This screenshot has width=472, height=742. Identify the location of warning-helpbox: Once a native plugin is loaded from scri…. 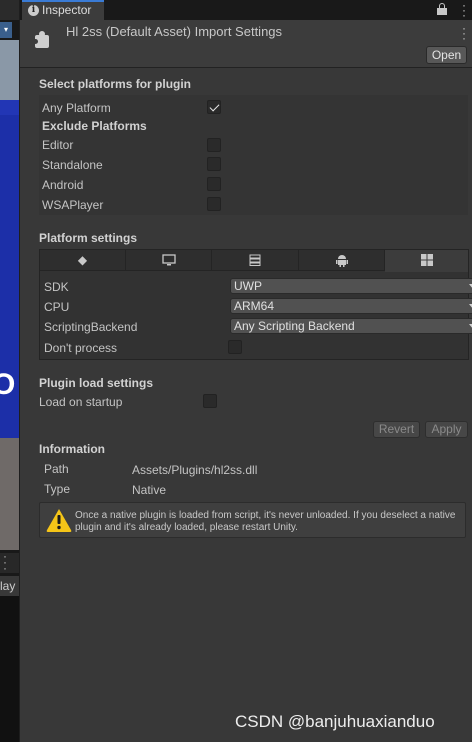
(252, 520).